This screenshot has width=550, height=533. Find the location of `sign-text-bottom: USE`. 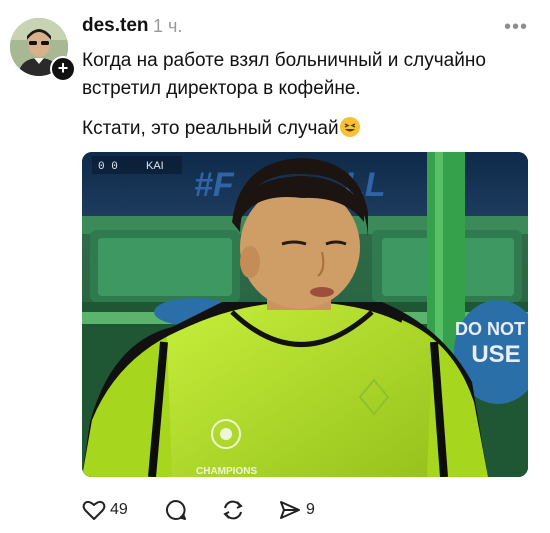

sign-text-bottom: USE is located at coordinates (495, 354).